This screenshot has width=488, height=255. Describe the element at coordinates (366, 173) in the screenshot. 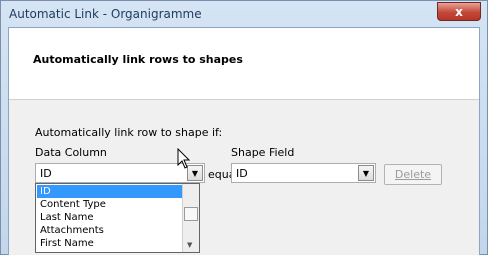

I see `chevron-down-icon: ▼` at that location.